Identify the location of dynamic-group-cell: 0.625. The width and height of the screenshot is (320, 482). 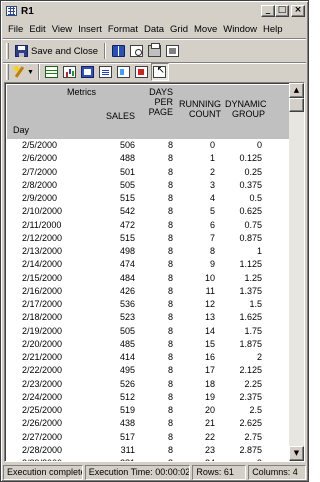
(243, 211).